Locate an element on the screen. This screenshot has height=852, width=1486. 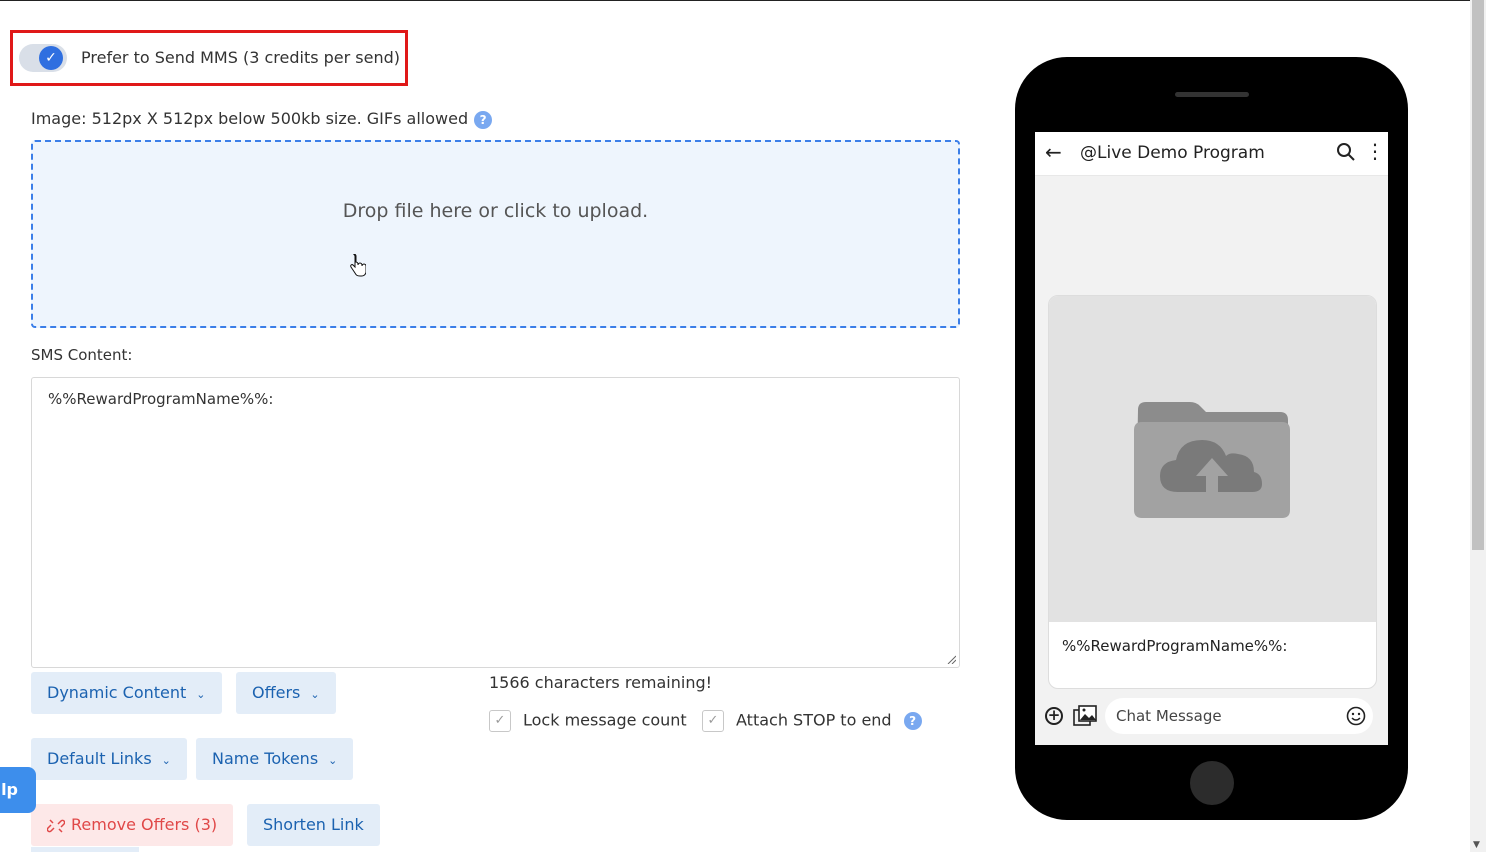
attach-stop-option: ✓ Attach STOP to end? is located at coordinates (812, 721).